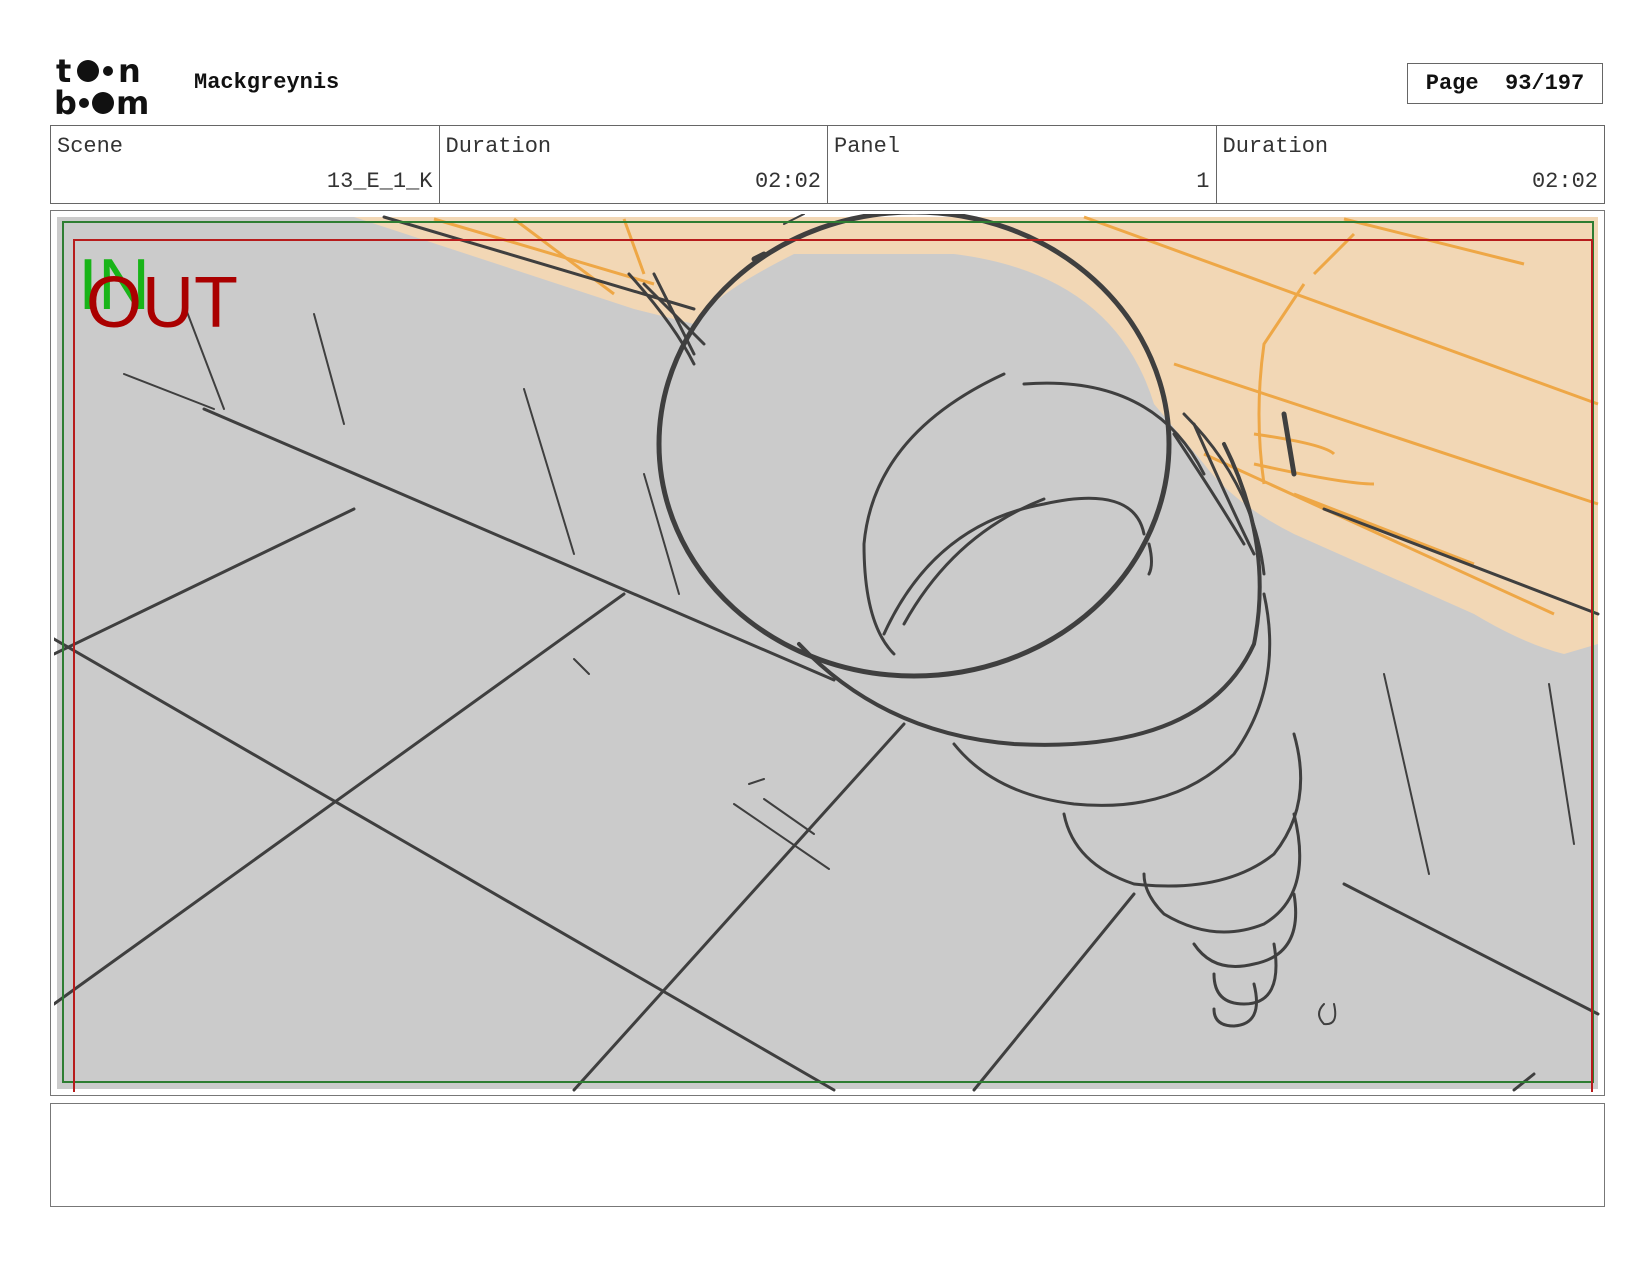 This screenshot has height=1275, width=1650. I want to click on scene-value: 13_E_1_K, so click(379, 181).